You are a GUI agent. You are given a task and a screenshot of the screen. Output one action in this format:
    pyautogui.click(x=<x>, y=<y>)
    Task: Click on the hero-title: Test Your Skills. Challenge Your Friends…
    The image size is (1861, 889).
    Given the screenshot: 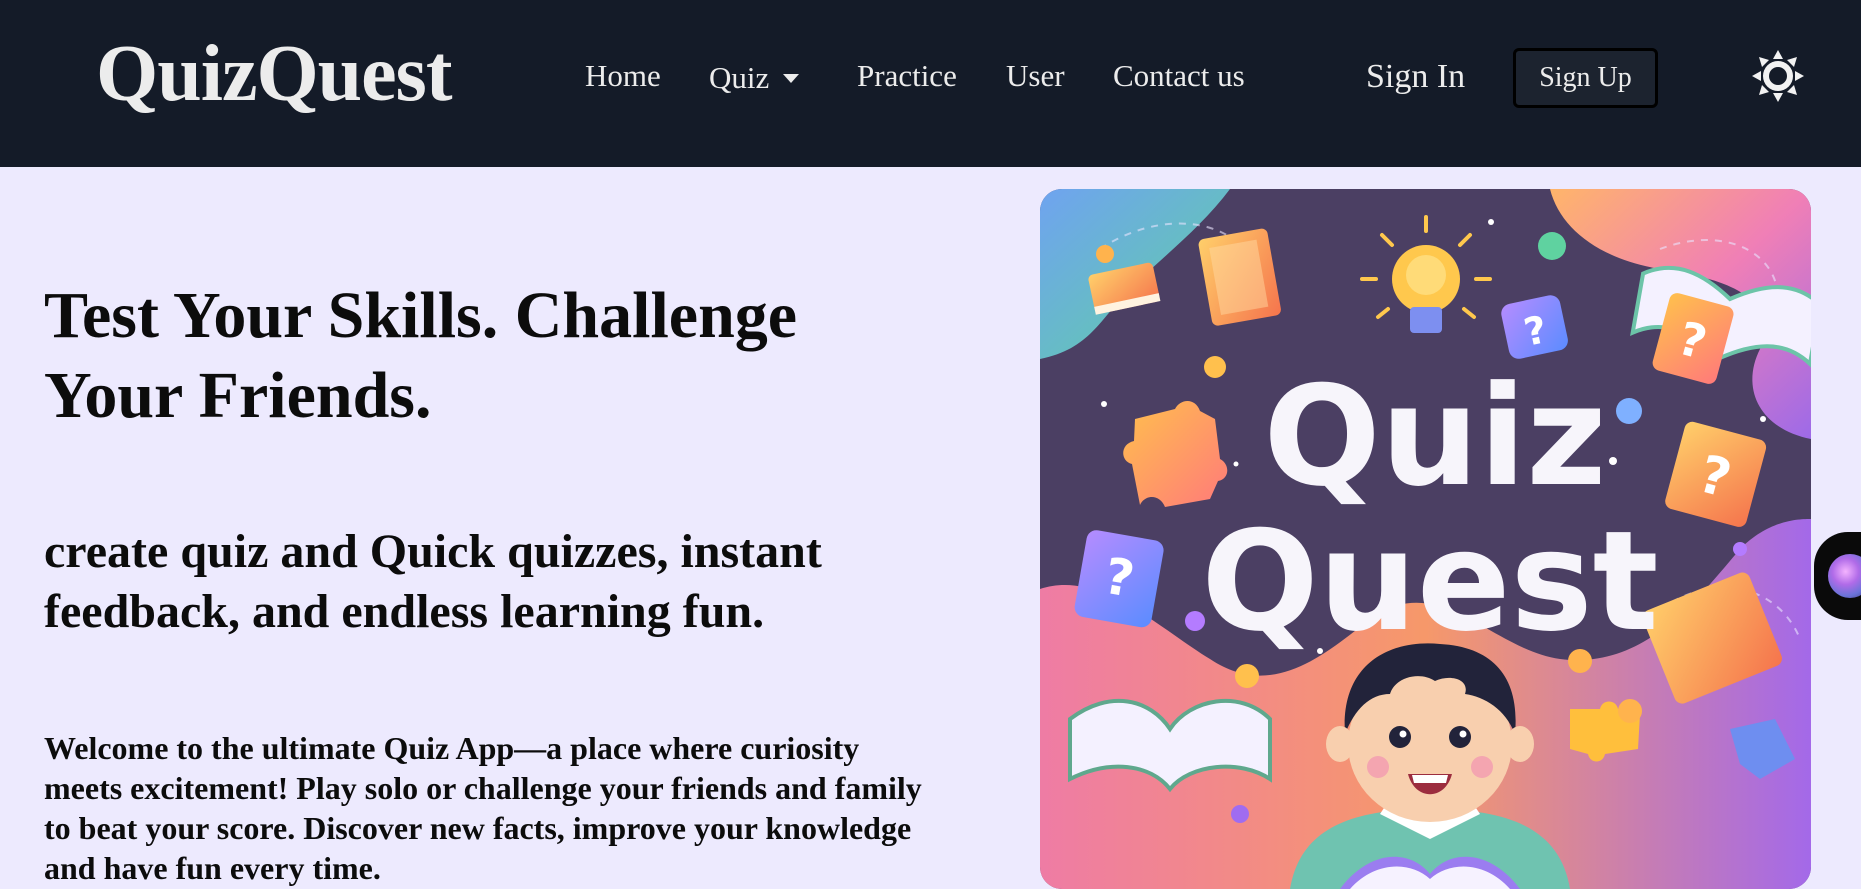 What is the action you would take?
    pyautogui.click(x=421, y=355)
    